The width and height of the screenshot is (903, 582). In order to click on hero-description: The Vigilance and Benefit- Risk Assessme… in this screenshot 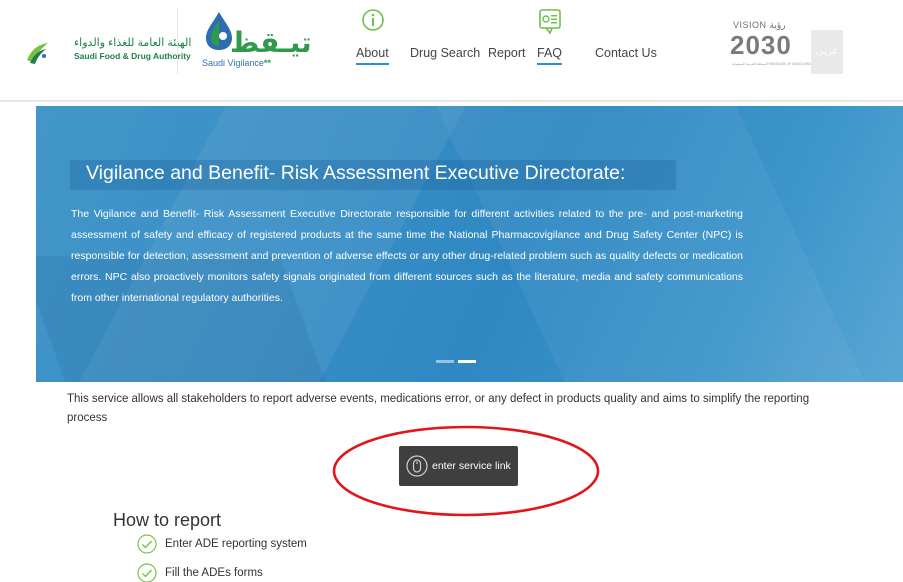, I will do `click(407, 256)`.